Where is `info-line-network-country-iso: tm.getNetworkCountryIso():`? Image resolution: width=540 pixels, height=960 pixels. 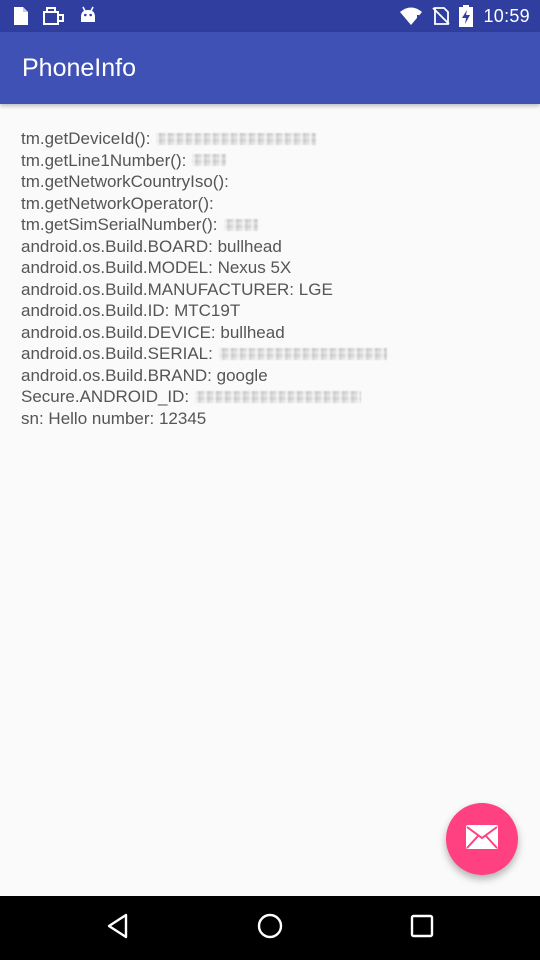
info-line-network-country-iso: tm.getNetworkCountryIso(): is located at coordinates (271, 182).